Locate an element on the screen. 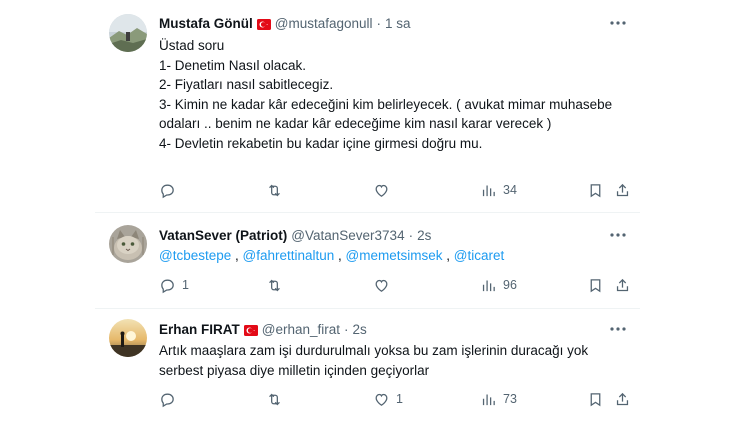  view-count: 34 is located at coordinates (510, 190).